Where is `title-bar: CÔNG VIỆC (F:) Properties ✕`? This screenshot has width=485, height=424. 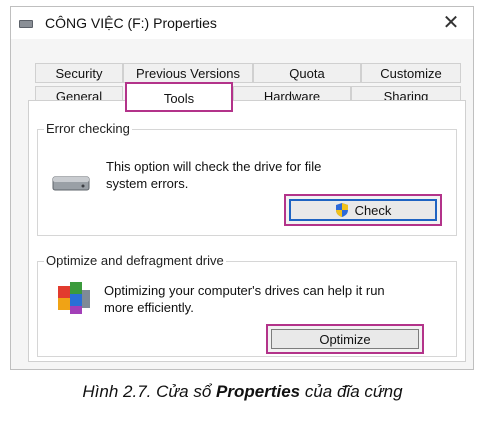
title-bar: CÔNG VIỆC (F:) Properties ✕ is located at coordinates (242, 23).